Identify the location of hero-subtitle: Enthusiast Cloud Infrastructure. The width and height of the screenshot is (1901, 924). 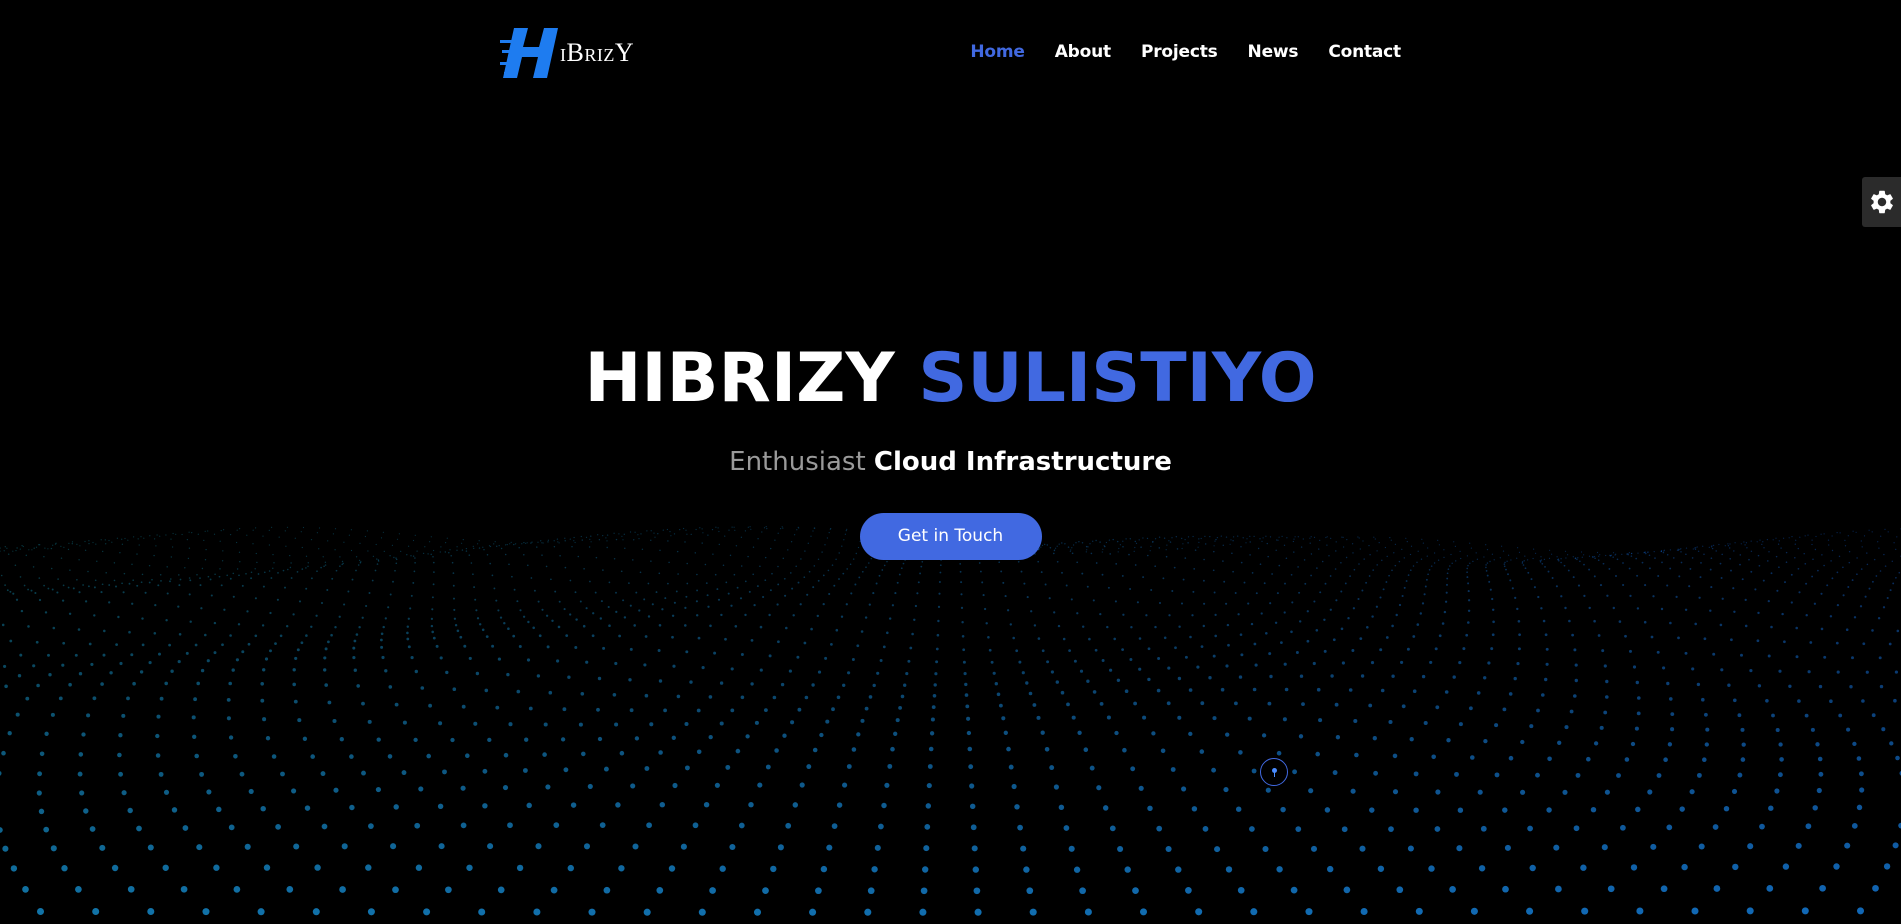
(950, 462).